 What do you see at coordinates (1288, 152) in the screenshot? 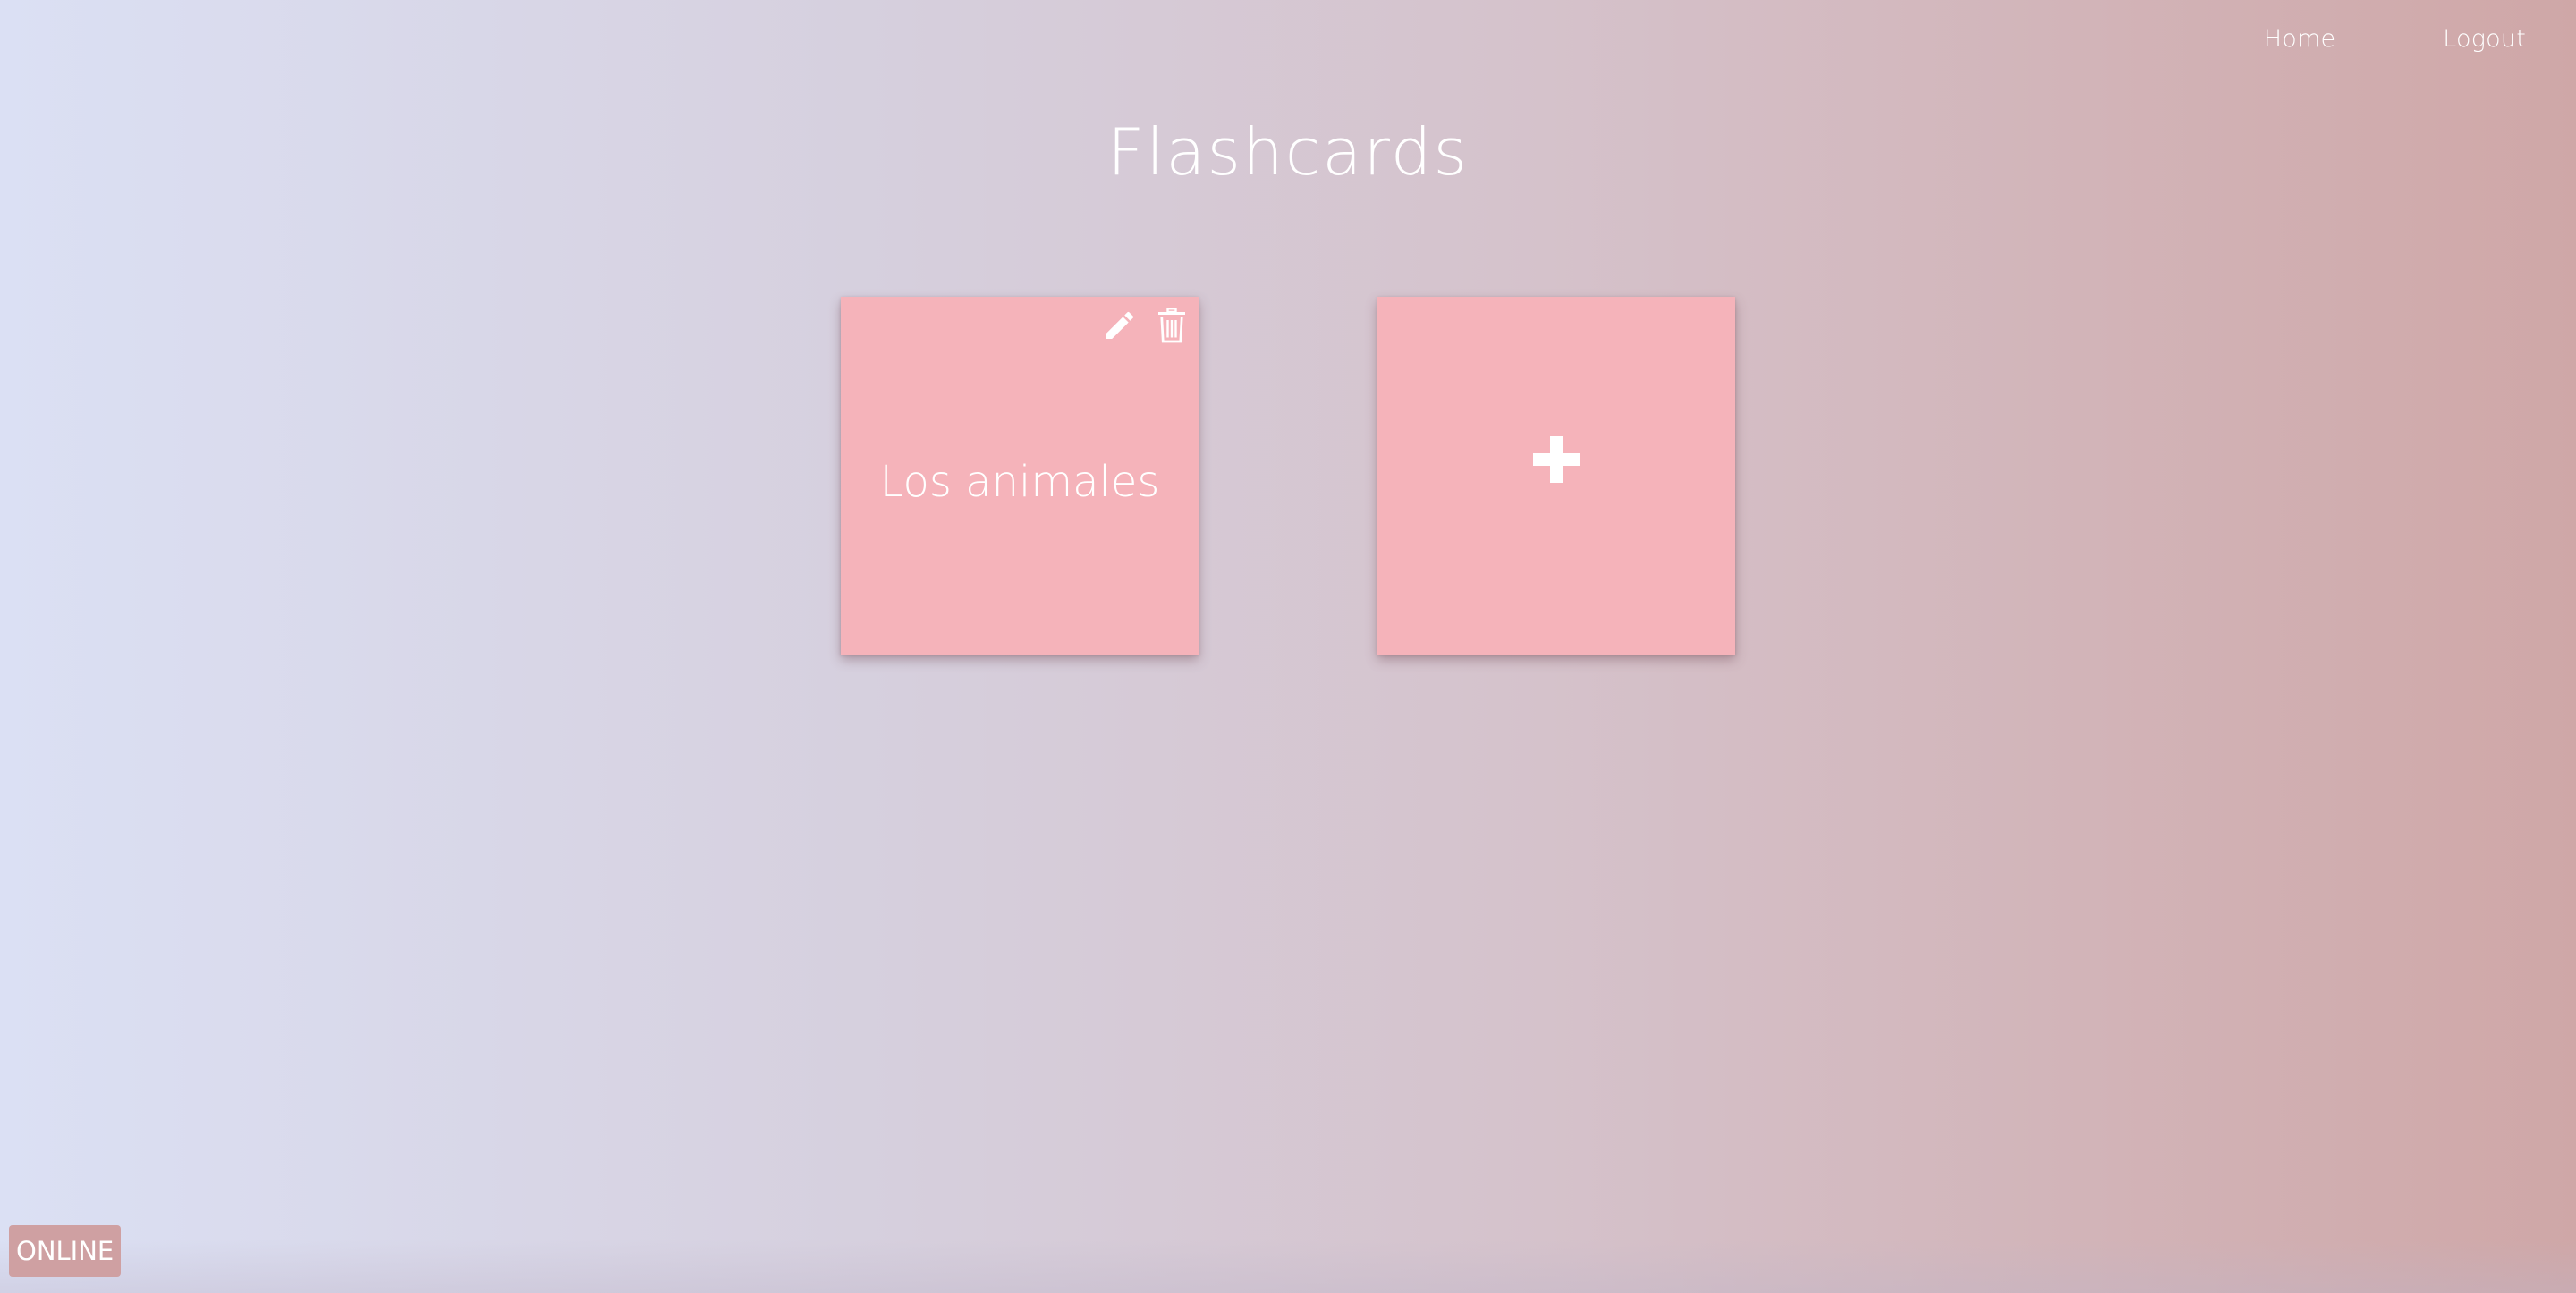
I see `page-title: Flashcards` at bounding box center [1288, 152].